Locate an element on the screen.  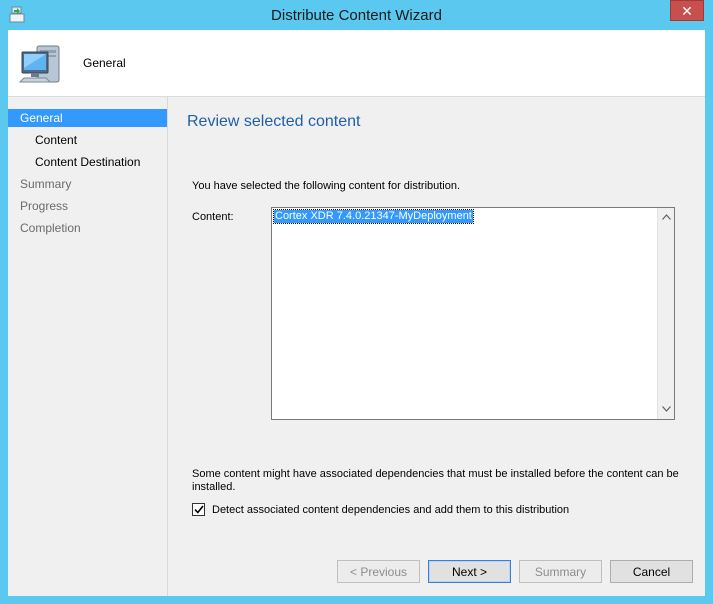
previous-button: < Previous is located at coordinates (378, 571).